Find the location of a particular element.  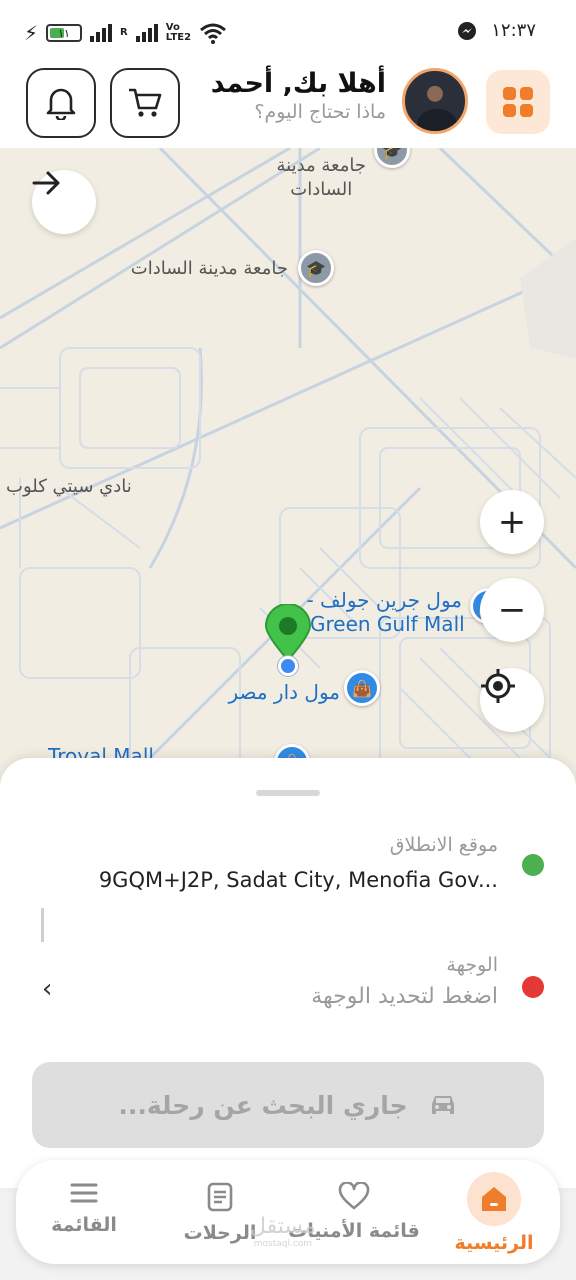

nav-trips-label: الرحلات is located at coordinates (220, 1233).